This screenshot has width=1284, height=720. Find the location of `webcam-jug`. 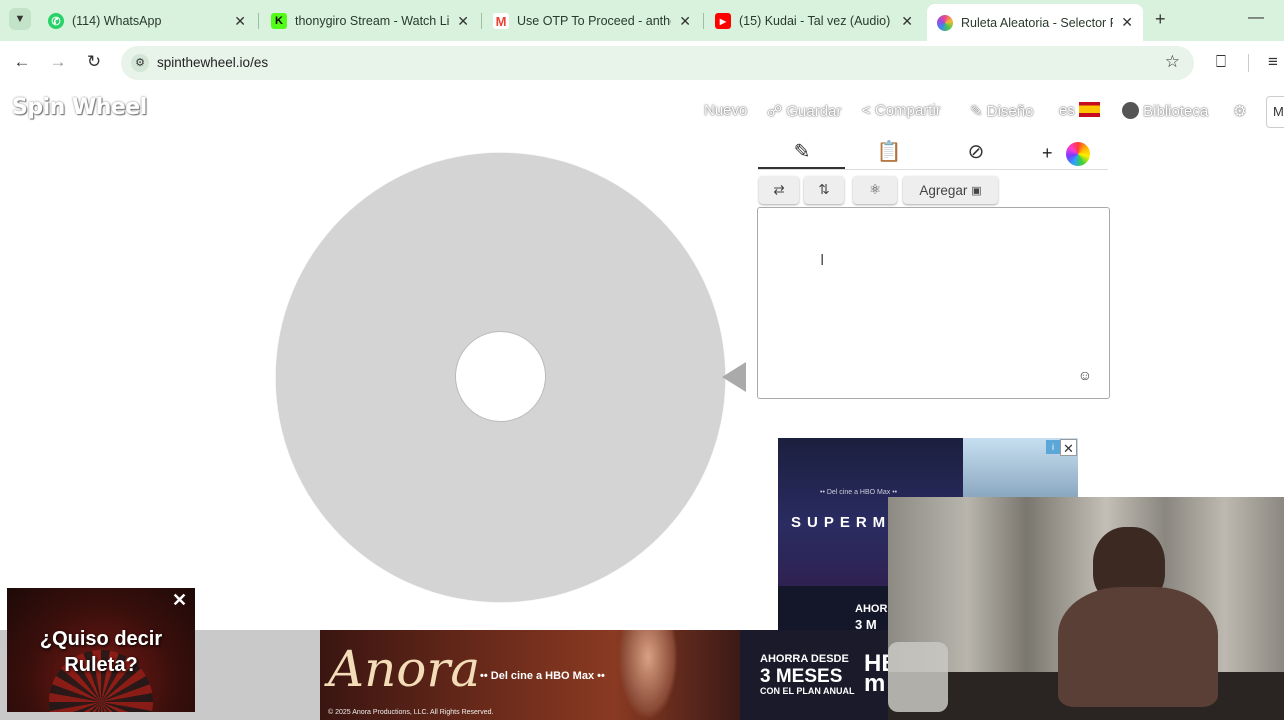

webcam-jug is located at coordinates (918, 677).